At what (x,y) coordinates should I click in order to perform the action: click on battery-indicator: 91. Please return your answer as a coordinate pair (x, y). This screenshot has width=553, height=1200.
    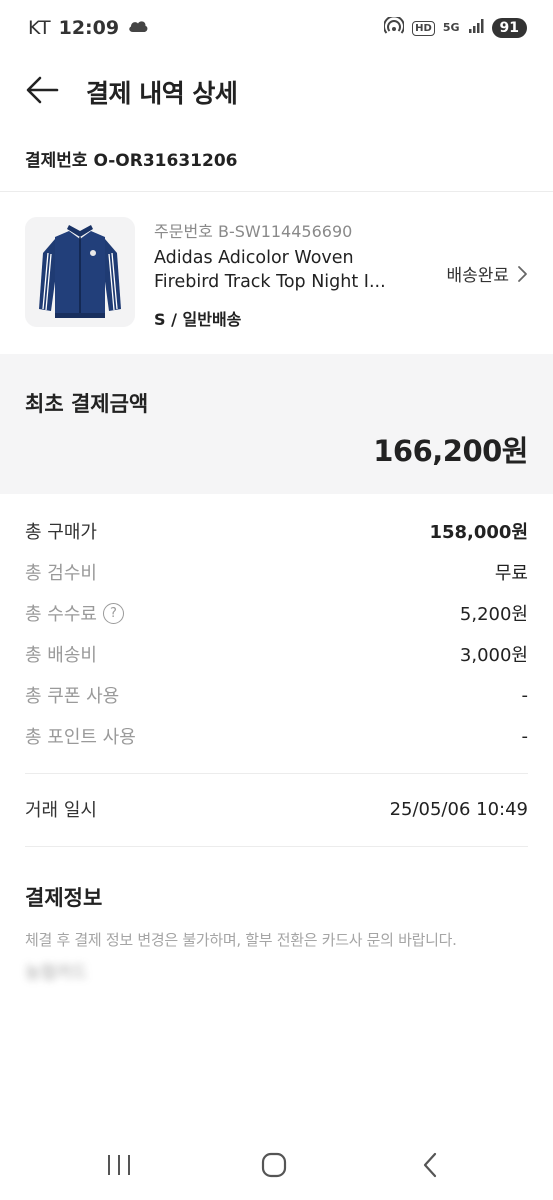
    Looking at the image, I should click on (509, 28).